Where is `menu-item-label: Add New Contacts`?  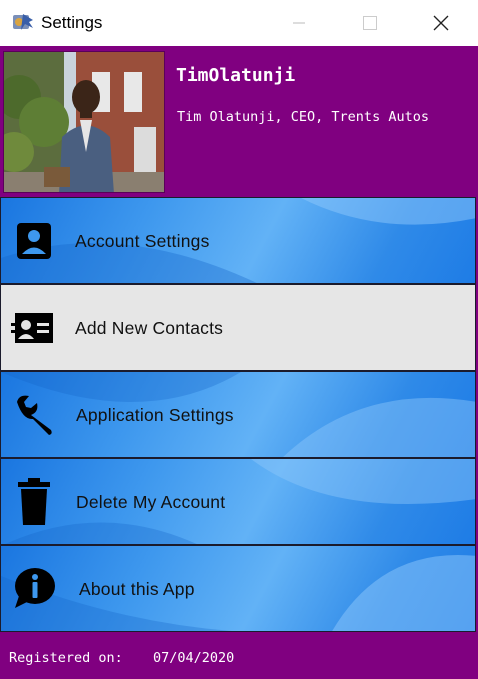 menu-item-label: Add New Contacts is located at coordinates (149, 328).